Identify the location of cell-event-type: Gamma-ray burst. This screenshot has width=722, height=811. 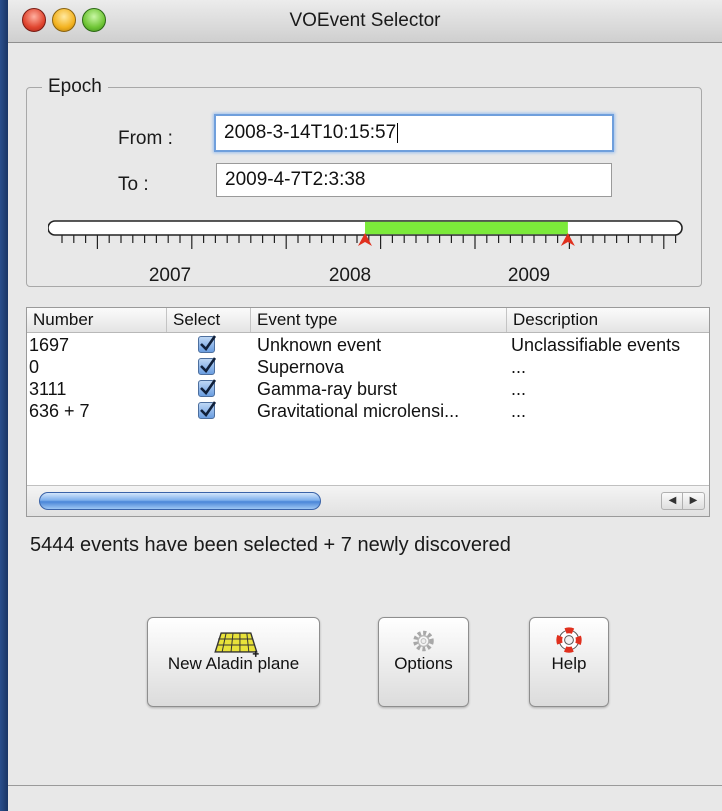
(327, 389).